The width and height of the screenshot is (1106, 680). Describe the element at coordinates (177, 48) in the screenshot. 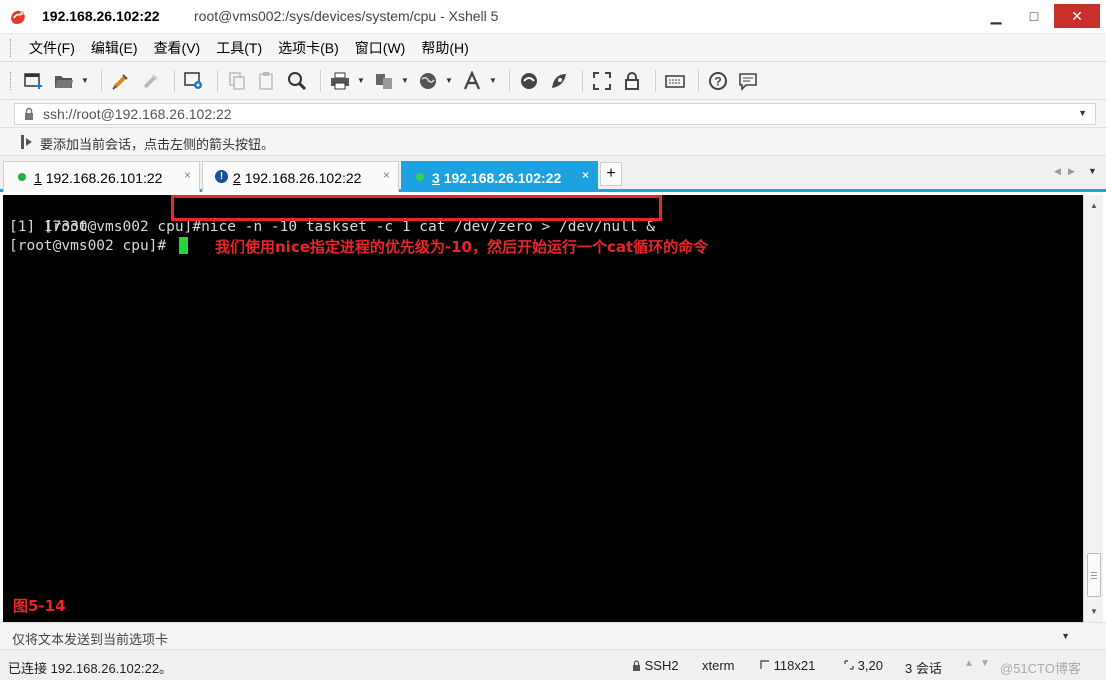

I see `menu-view: 查看(V)` at that location.